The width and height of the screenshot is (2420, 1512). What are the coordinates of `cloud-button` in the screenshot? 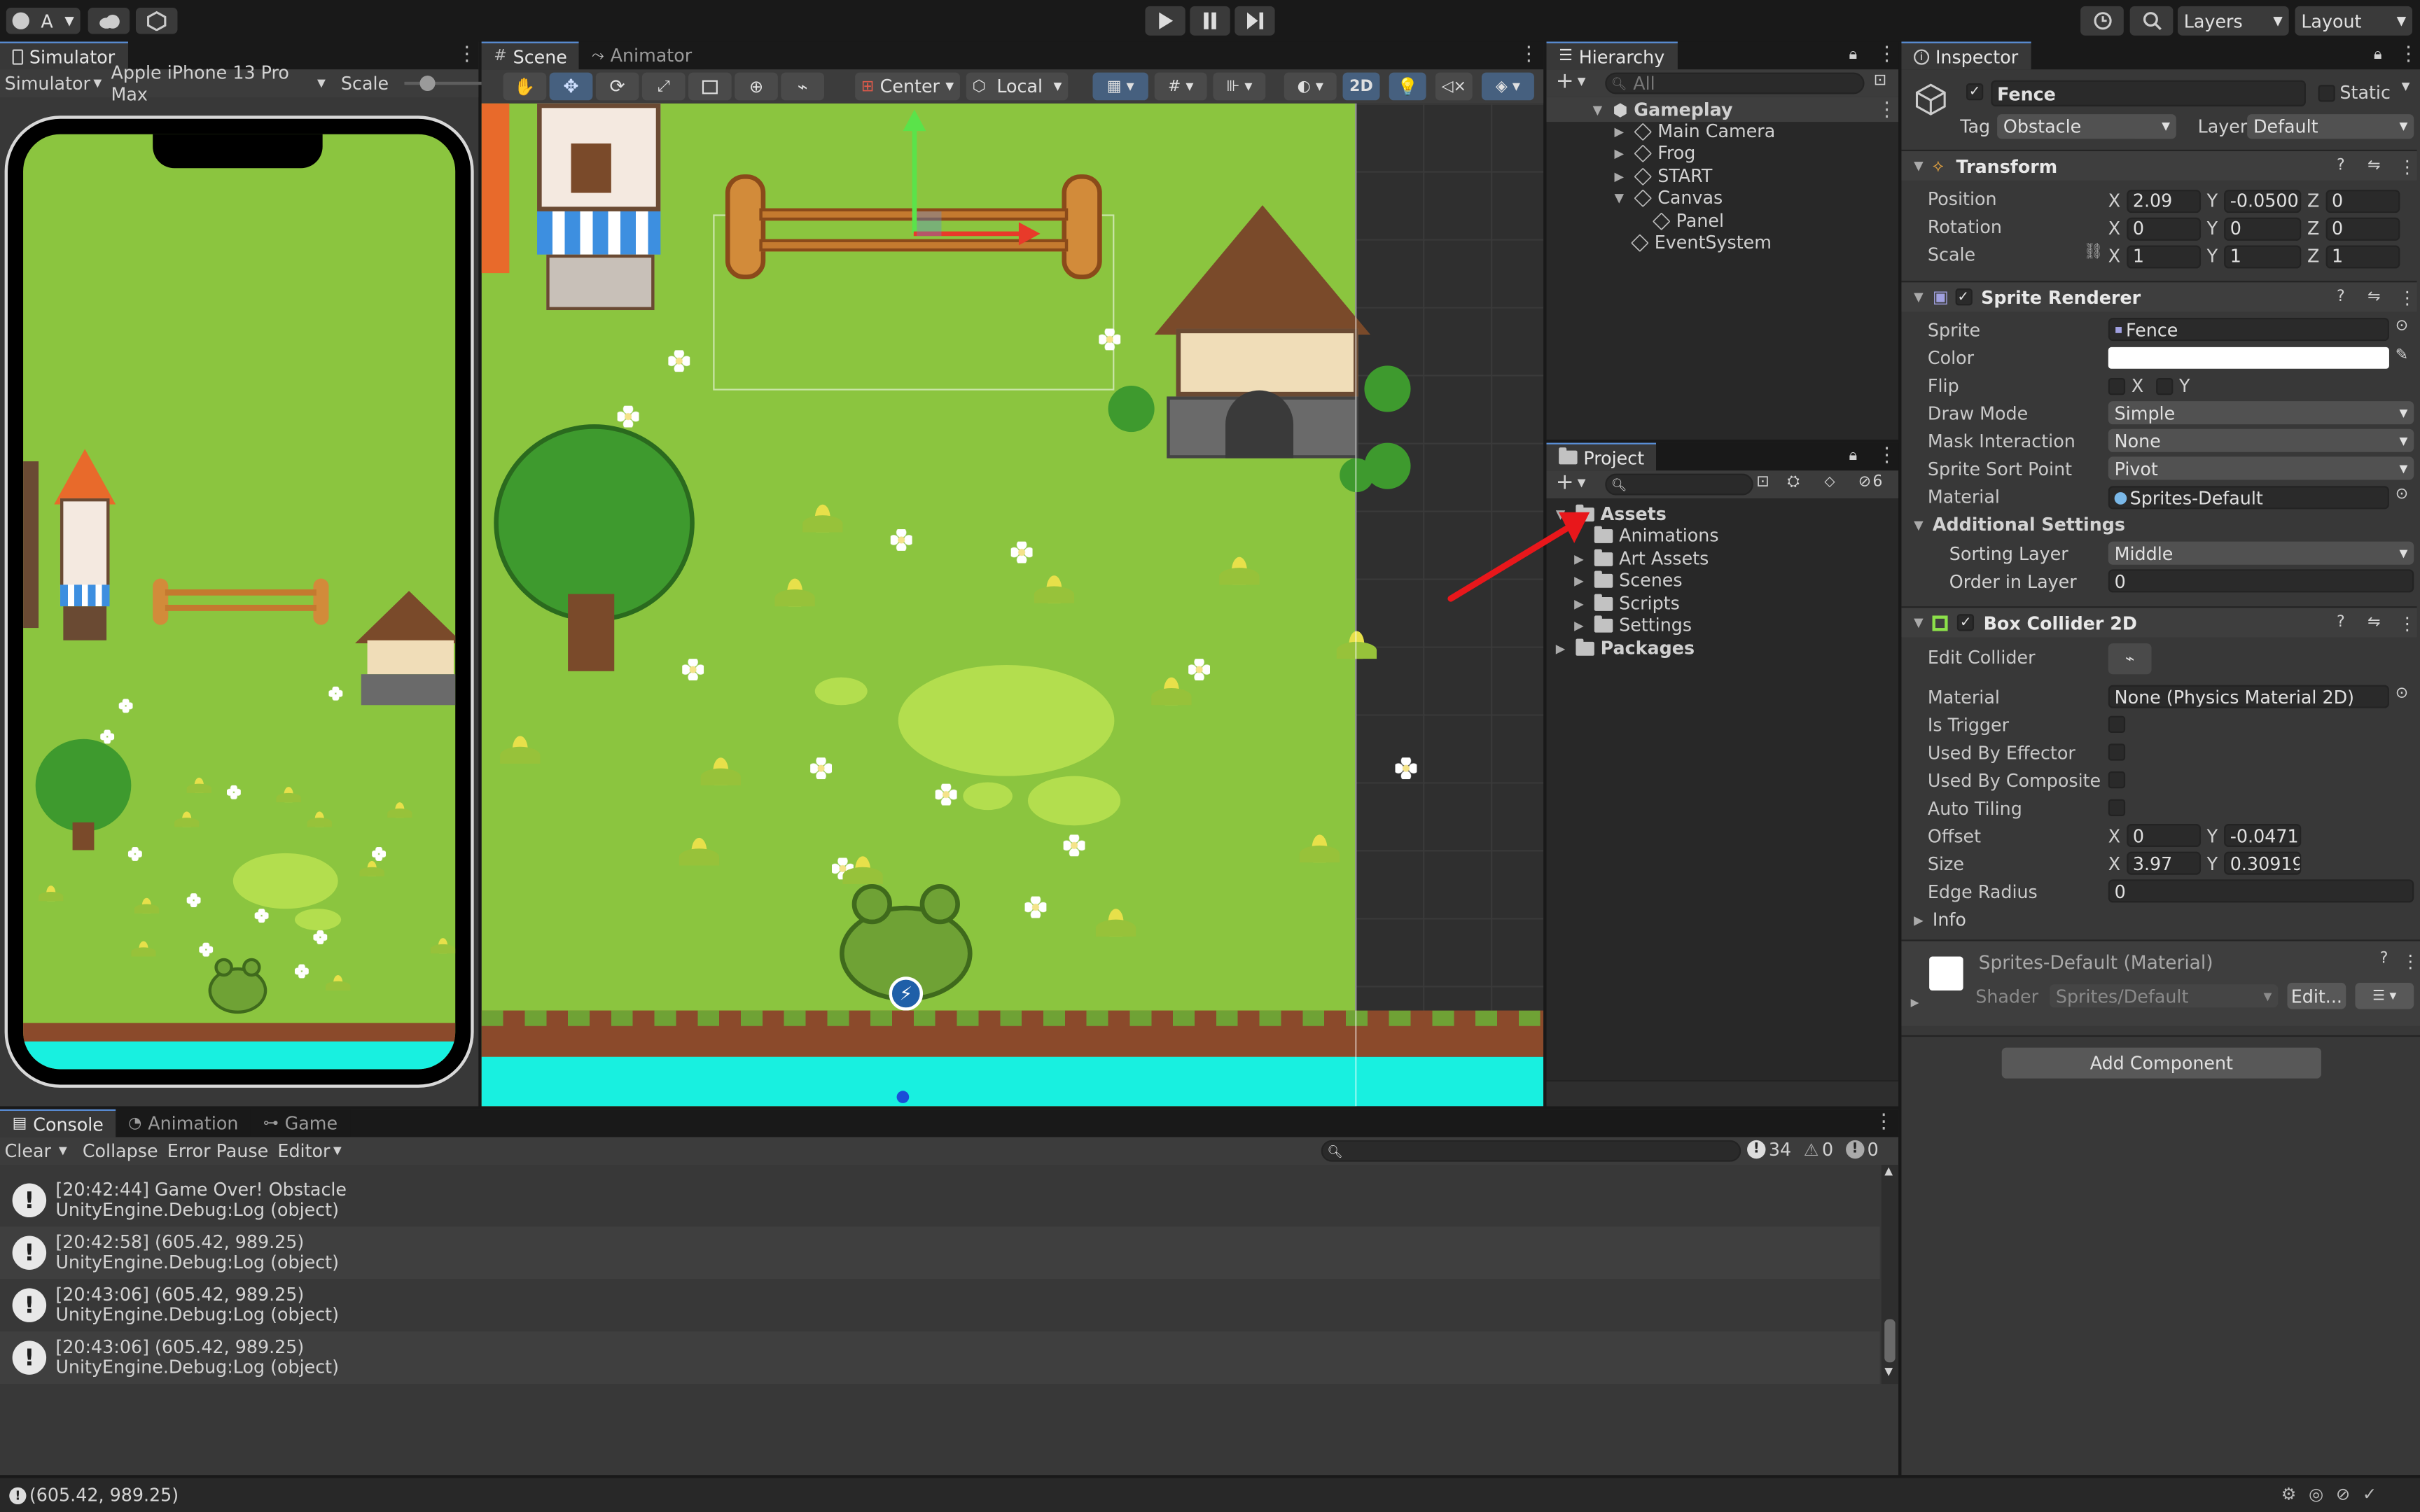 It's located at (109, 21).